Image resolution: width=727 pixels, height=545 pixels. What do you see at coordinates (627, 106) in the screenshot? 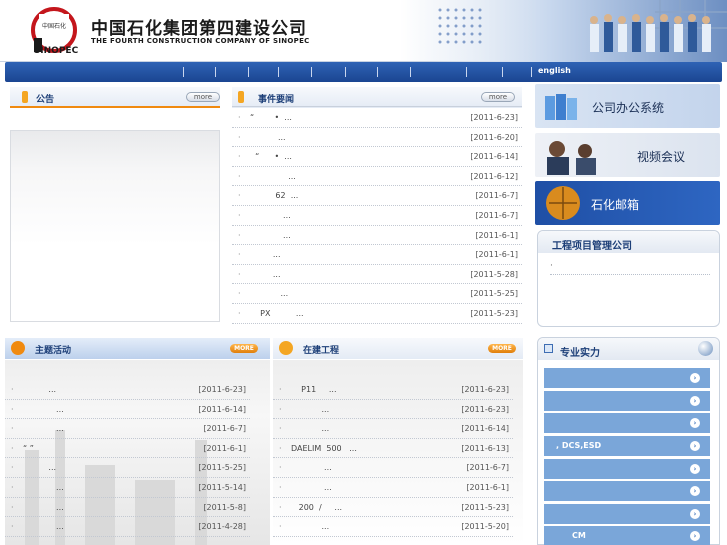
I see `office-system-button: 公司办公系统` at bounding box center [627, 106].